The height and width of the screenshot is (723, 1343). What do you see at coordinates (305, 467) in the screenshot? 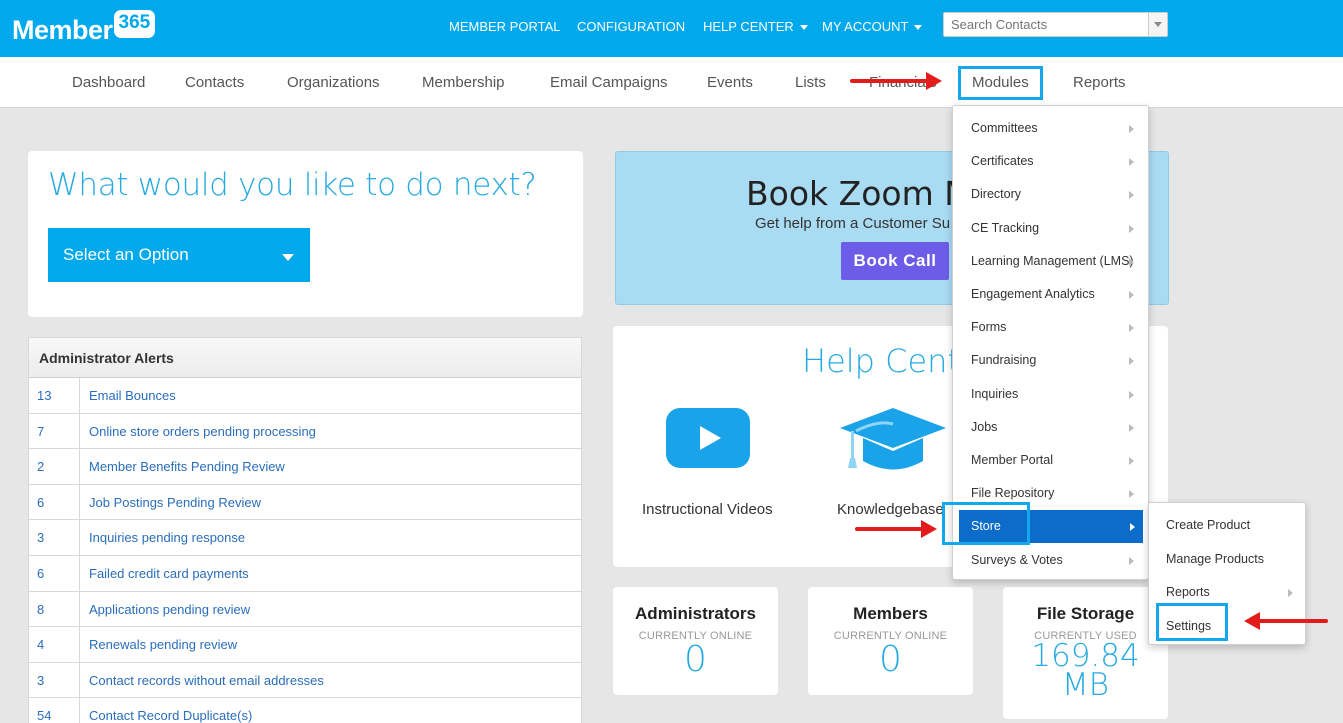
I see `alert-row: 2 Member Benefits Pending Review` at bounding box center [305, 467].